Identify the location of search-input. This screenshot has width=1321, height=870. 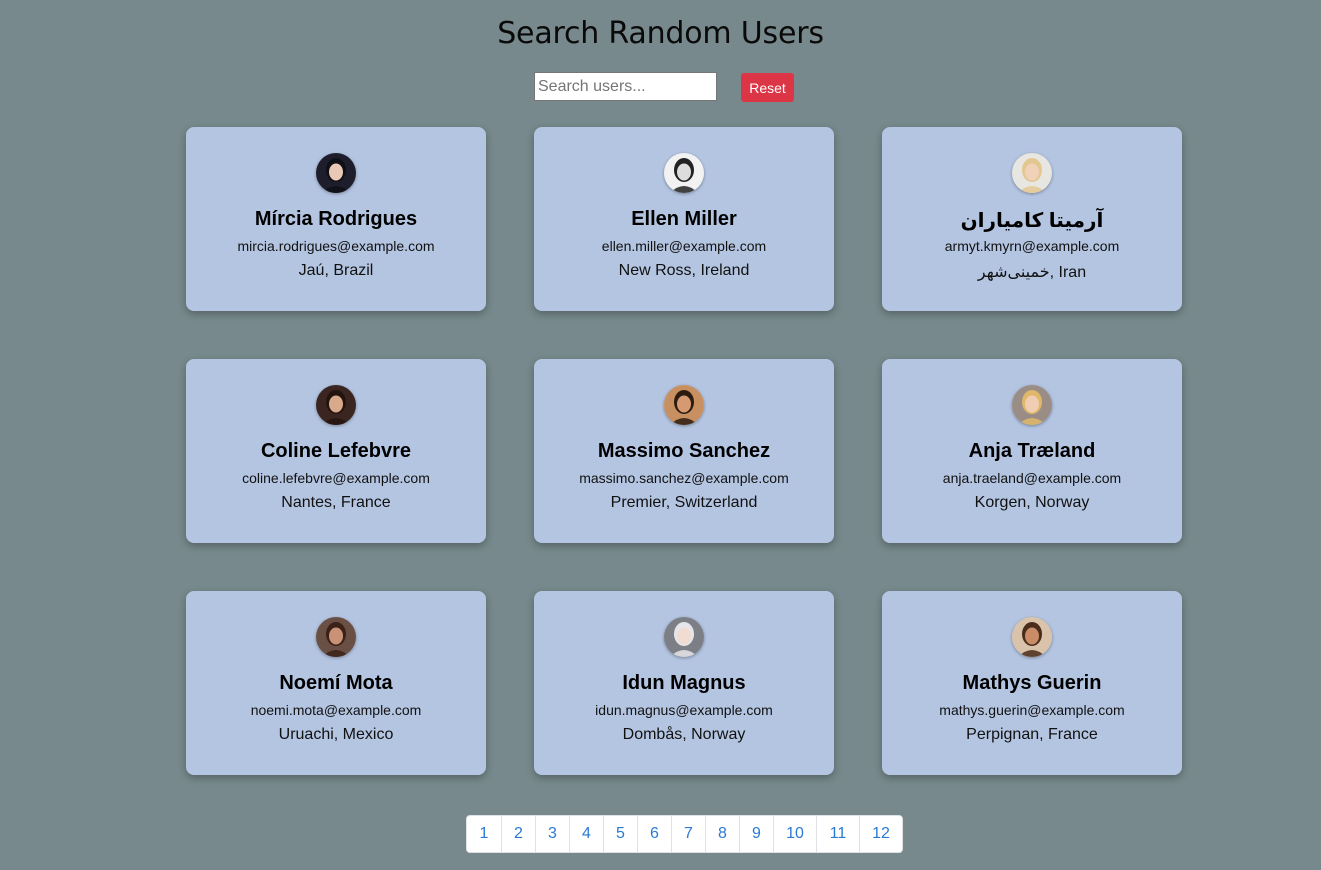
(625, 86).